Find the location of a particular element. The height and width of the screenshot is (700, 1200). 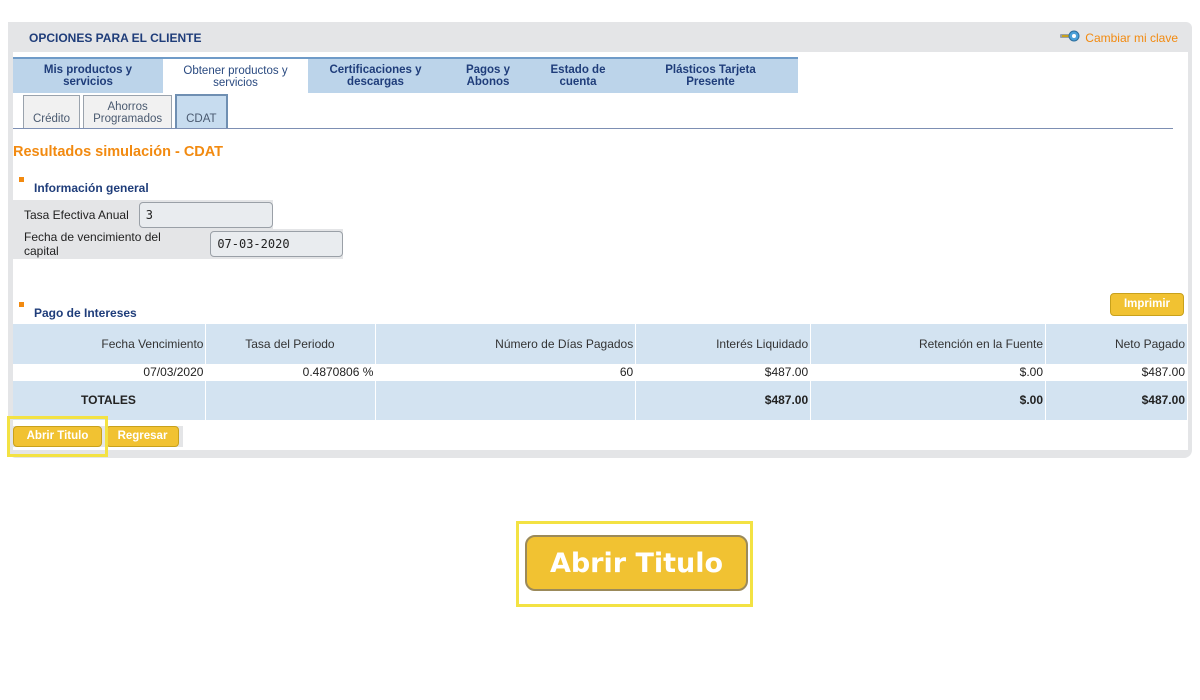

client-options-tab-label: OPCIONES PARA EL CLIENTE is located at coordinates (115, 38).